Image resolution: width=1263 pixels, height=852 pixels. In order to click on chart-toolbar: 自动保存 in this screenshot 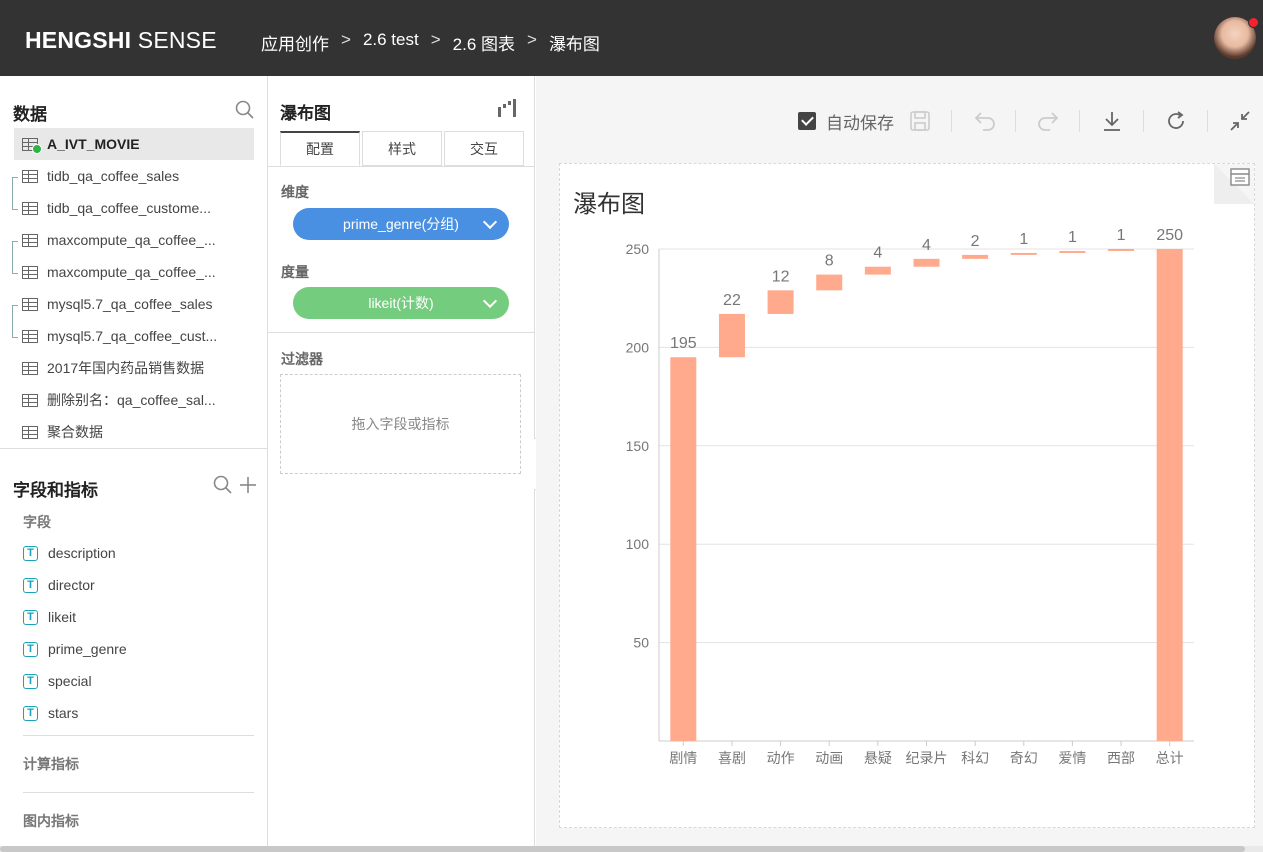, I will do `click(899, 121)`.